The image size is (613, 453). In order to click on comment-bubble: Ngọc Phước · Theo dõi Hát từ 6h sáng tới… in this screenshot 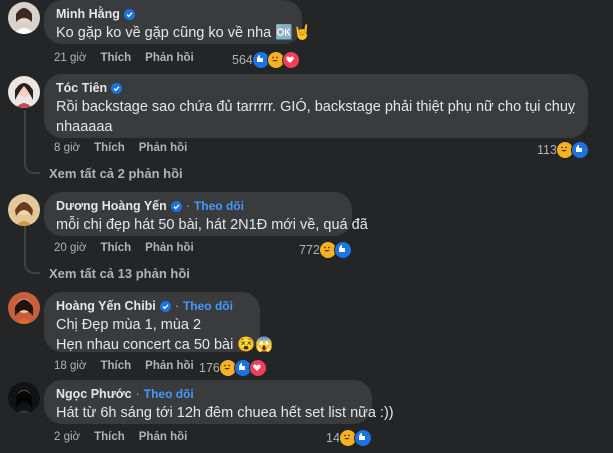, I will do `click(219, 402)`.